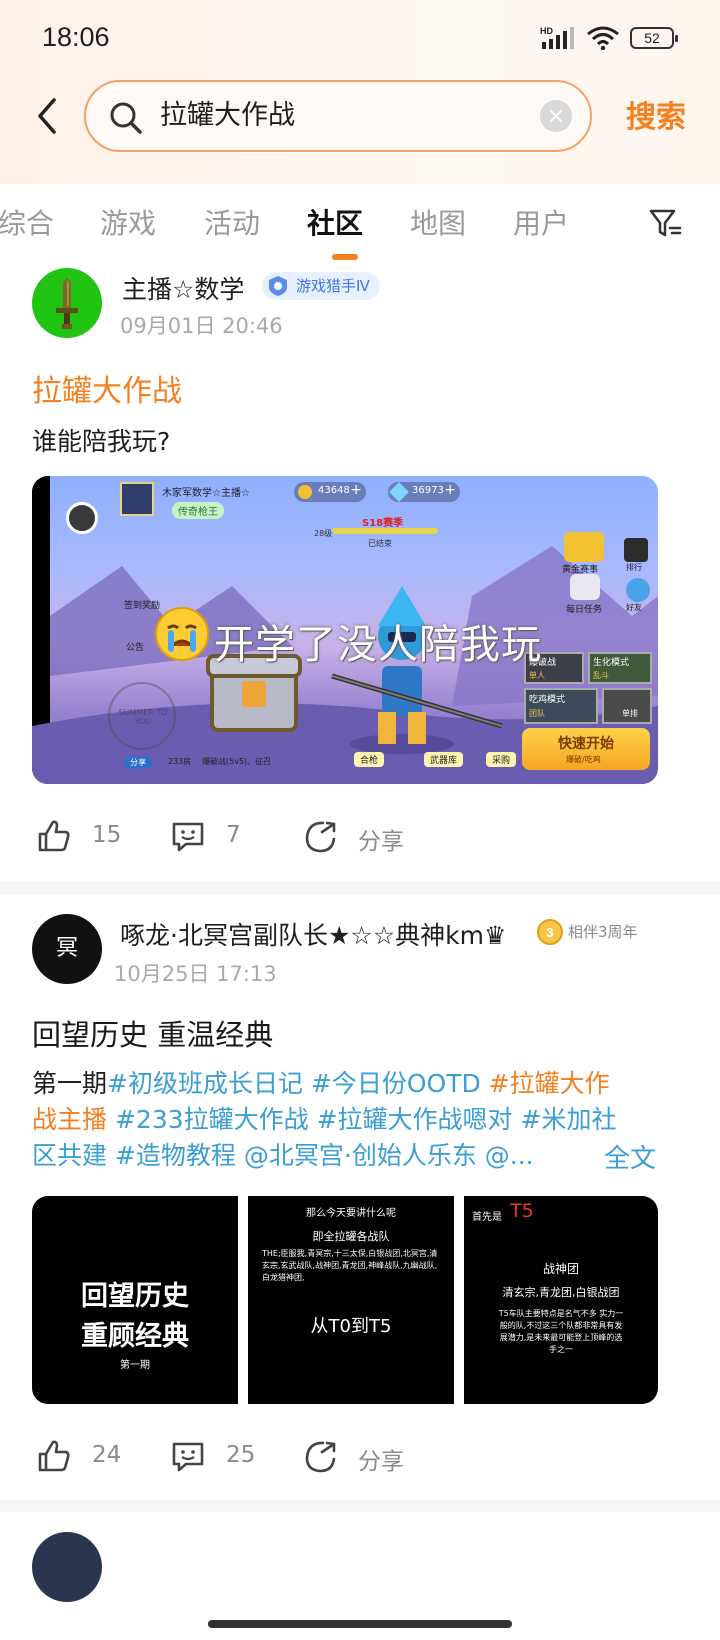  What do you see at coordinates (360, 1624) in the screenshot?
I see `home-indicator` at bounding box center [360, 1624].